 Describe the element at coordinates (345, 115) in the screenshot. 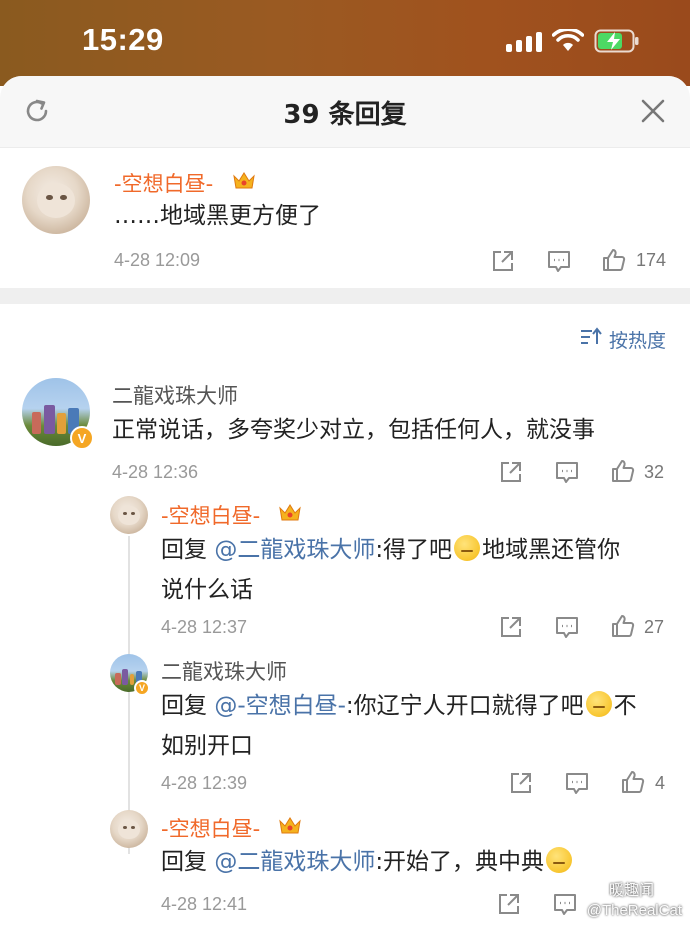

I see `page-title: 39 条回复` at that location.